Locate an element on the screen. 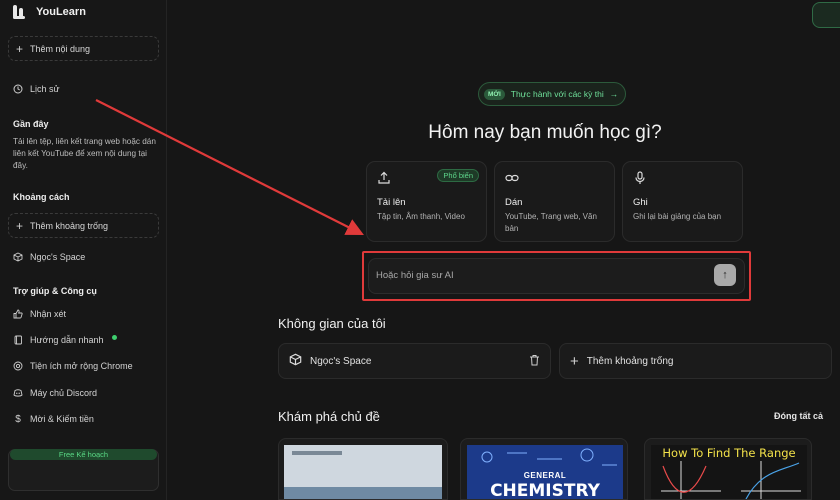 This screenshot has width=840, height=500. space-label: Ngọc's Space is located at coordinates (58, 257).